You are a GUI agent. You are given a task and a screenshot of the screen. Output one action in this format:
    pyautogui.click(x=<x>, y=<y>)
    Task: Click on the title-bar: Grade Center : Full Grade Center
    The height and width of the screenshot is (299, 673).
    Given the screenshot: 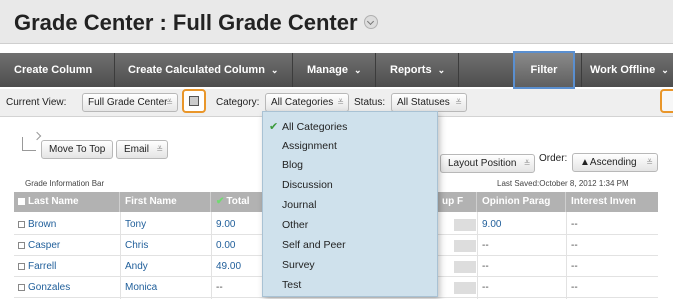 What is the action you would take?
    pyautogui.click(x=336, y=22)
    